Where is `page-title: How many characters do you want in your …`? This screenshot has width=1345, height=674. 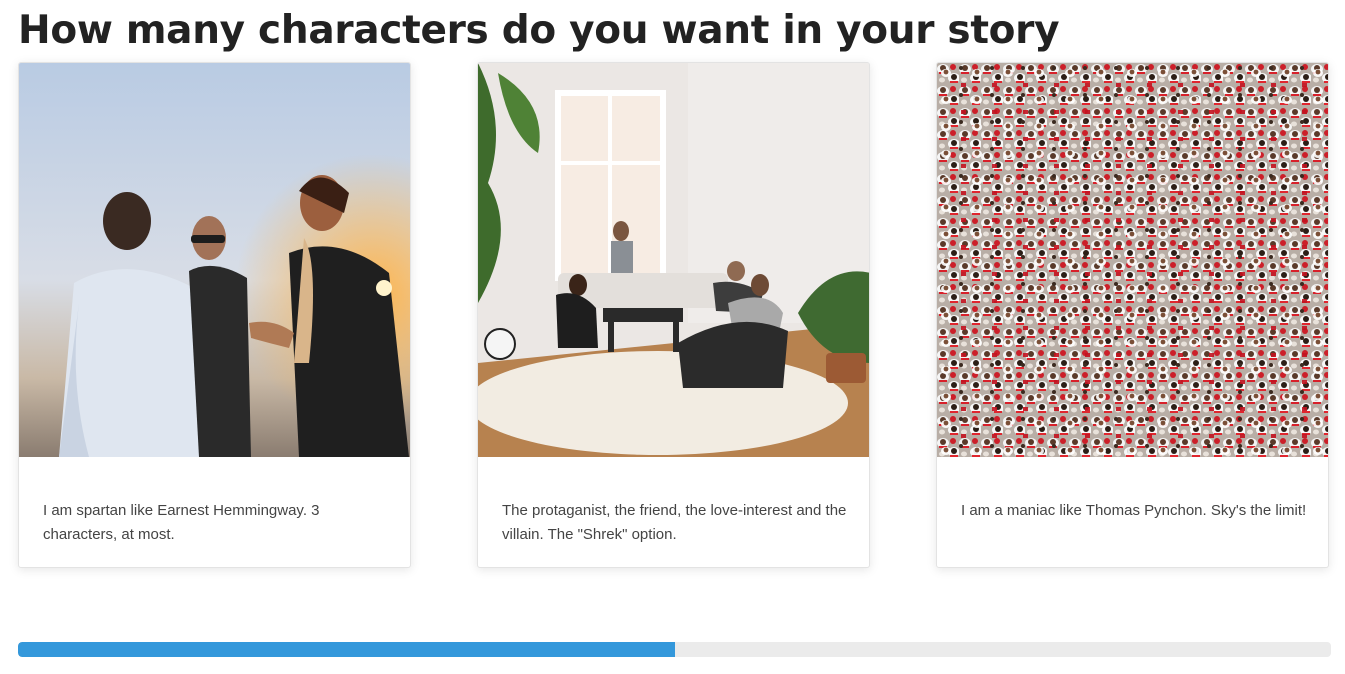
page-title: How many characters do you want in your … is located at coordinates (539, 30).